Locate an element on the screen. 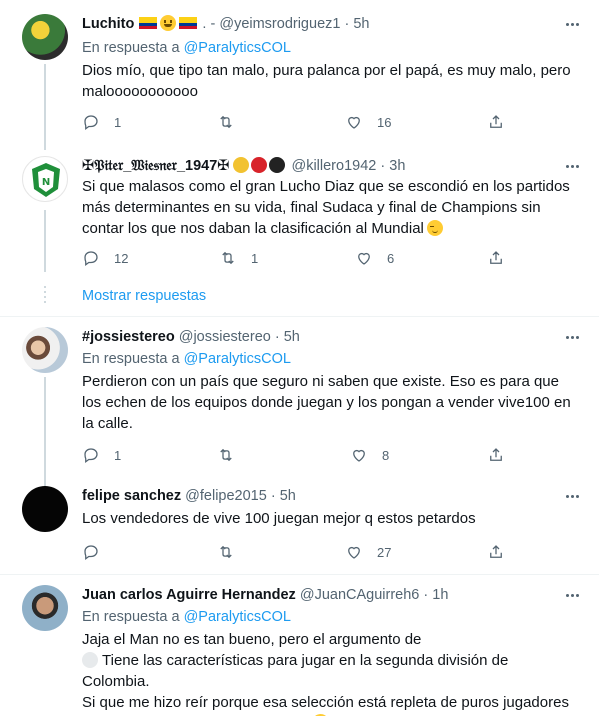  author-name: ✠𝔓𝔦𝔱𝔢𝔯_𝔚𝔦𝔢𝔰𝔫𝔢𝔯_1947✠ is located at coordinates (155, 166).